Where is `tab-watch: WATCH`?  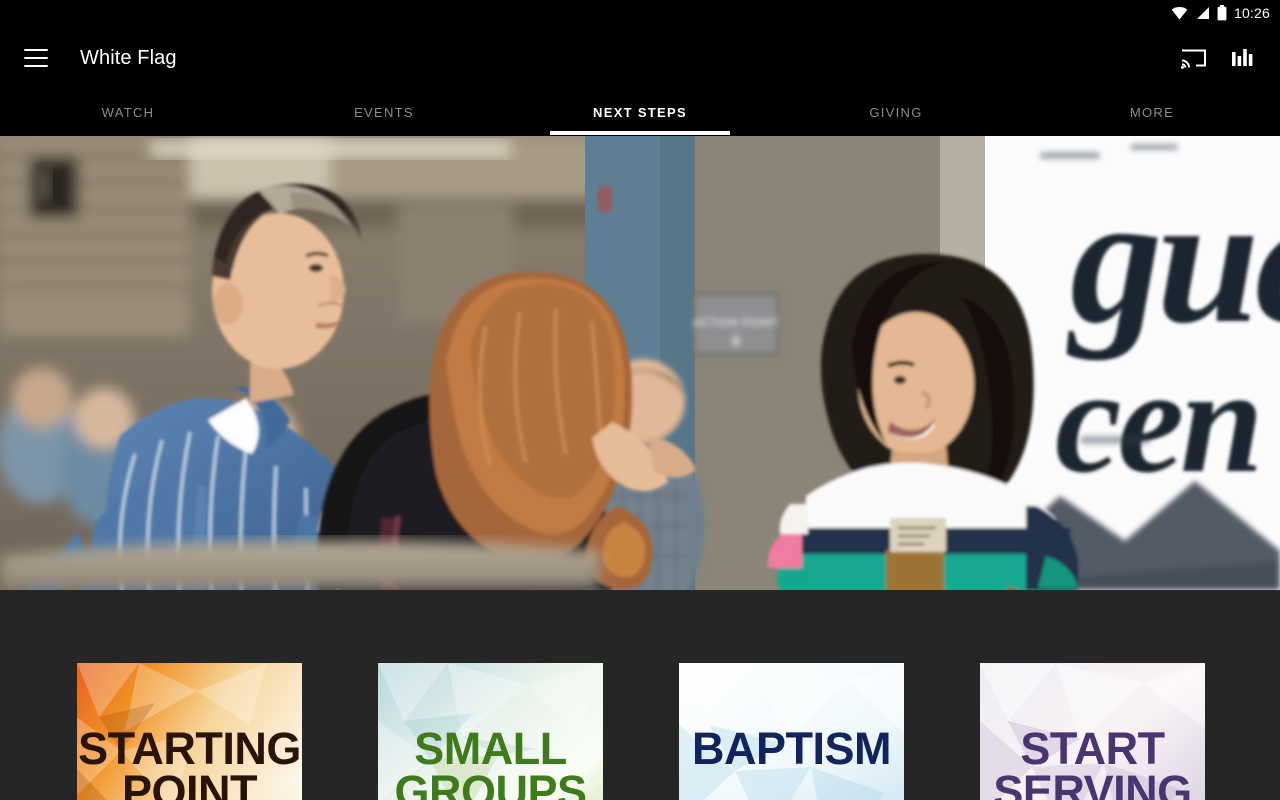 tab-watch: WATCH is located at coordinates (128, 113).